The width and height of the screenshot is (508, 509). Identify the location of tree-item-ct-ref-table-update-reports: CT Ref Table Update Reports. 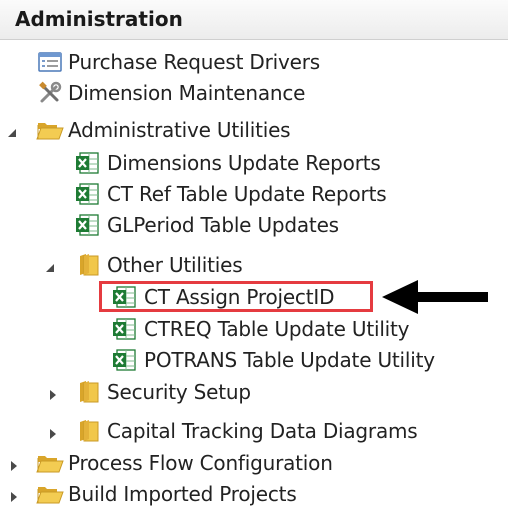
(254, 194).